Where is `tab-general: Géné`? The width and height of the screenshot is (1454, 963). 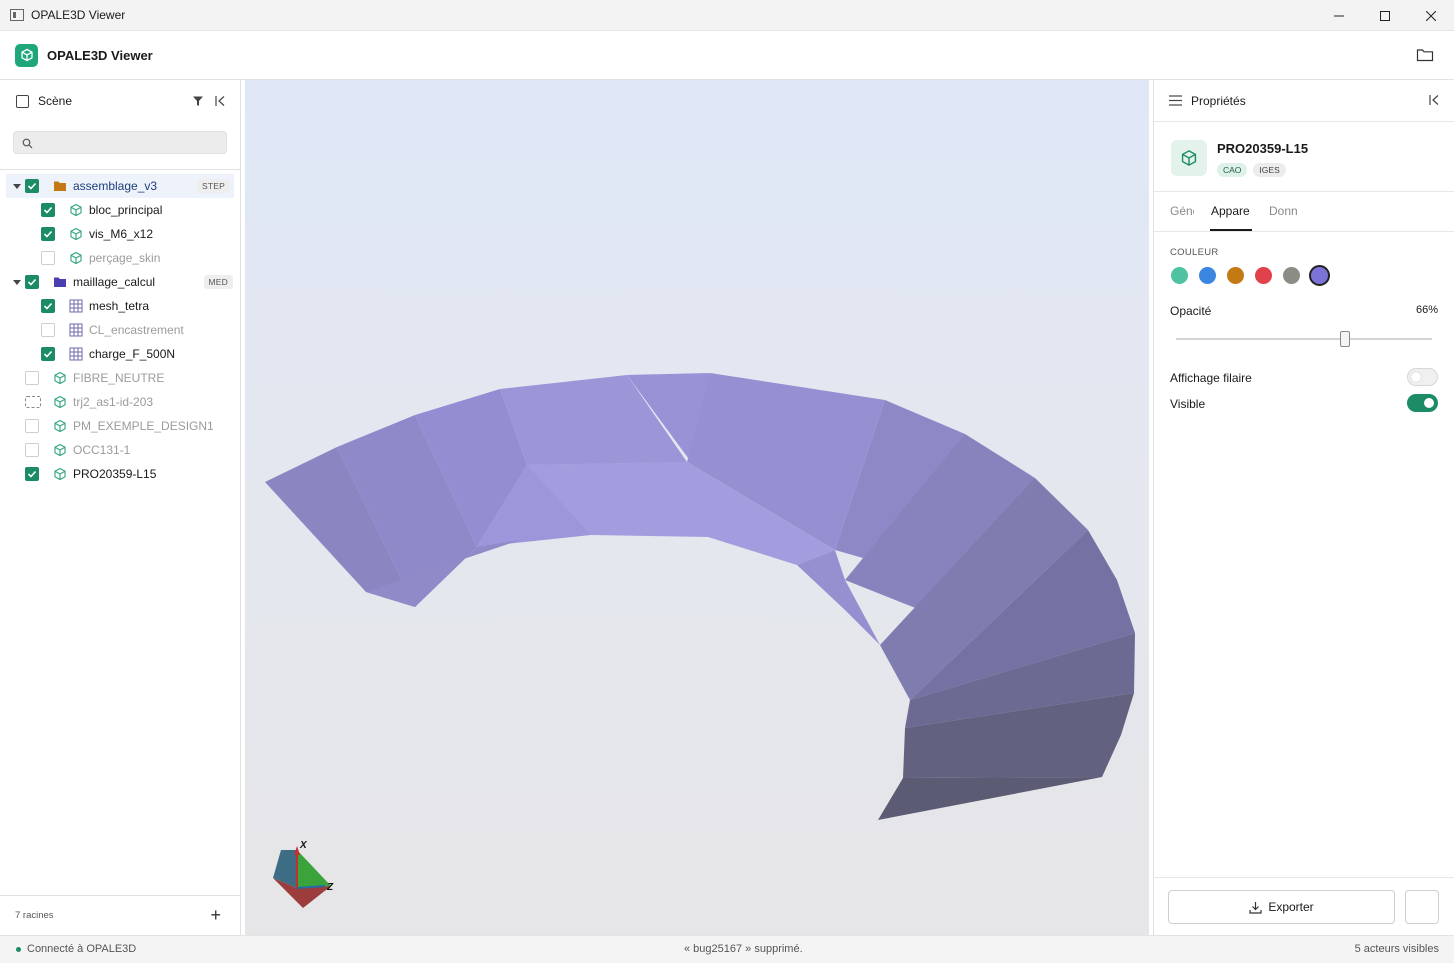 tab-general: Géné is located at coordinates (1182, 211).